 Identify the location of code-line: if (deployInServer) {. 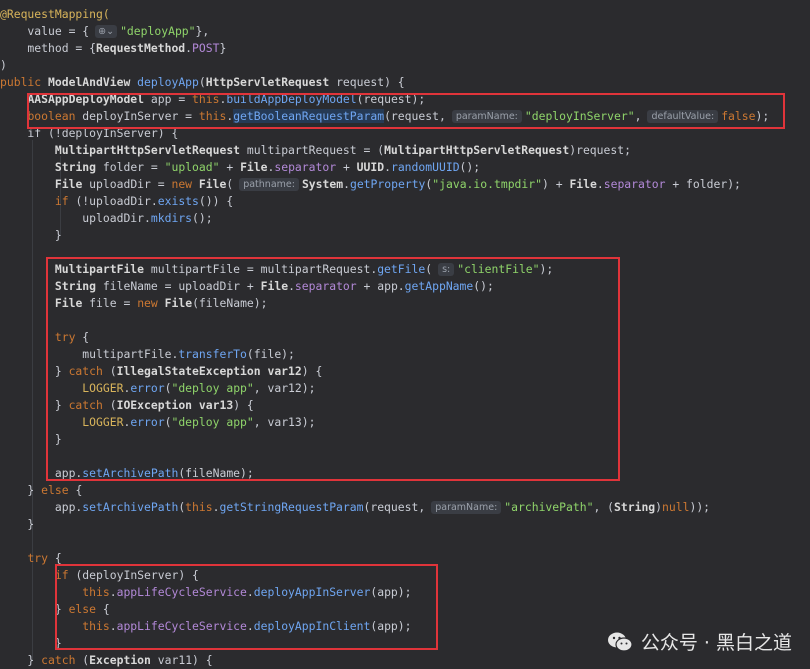
(126, 575).